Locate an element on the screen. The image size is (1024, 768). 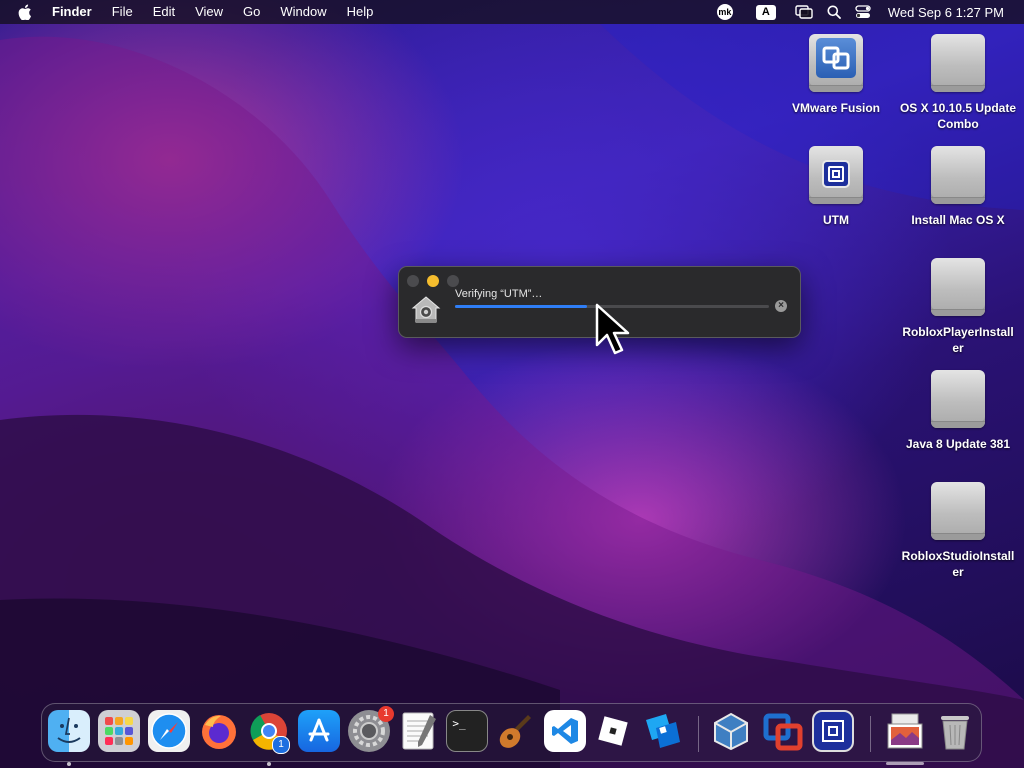
dock-item-firefox is located at coordinates (219, 731).